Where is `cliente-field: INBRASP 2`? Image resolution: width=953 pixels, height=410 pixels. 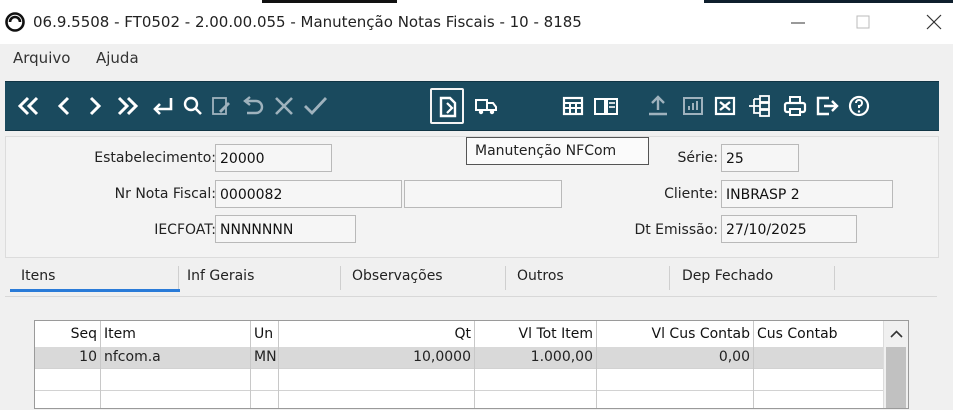 cliente-field: INBRASP 2 is located at coordinates (807, 194).